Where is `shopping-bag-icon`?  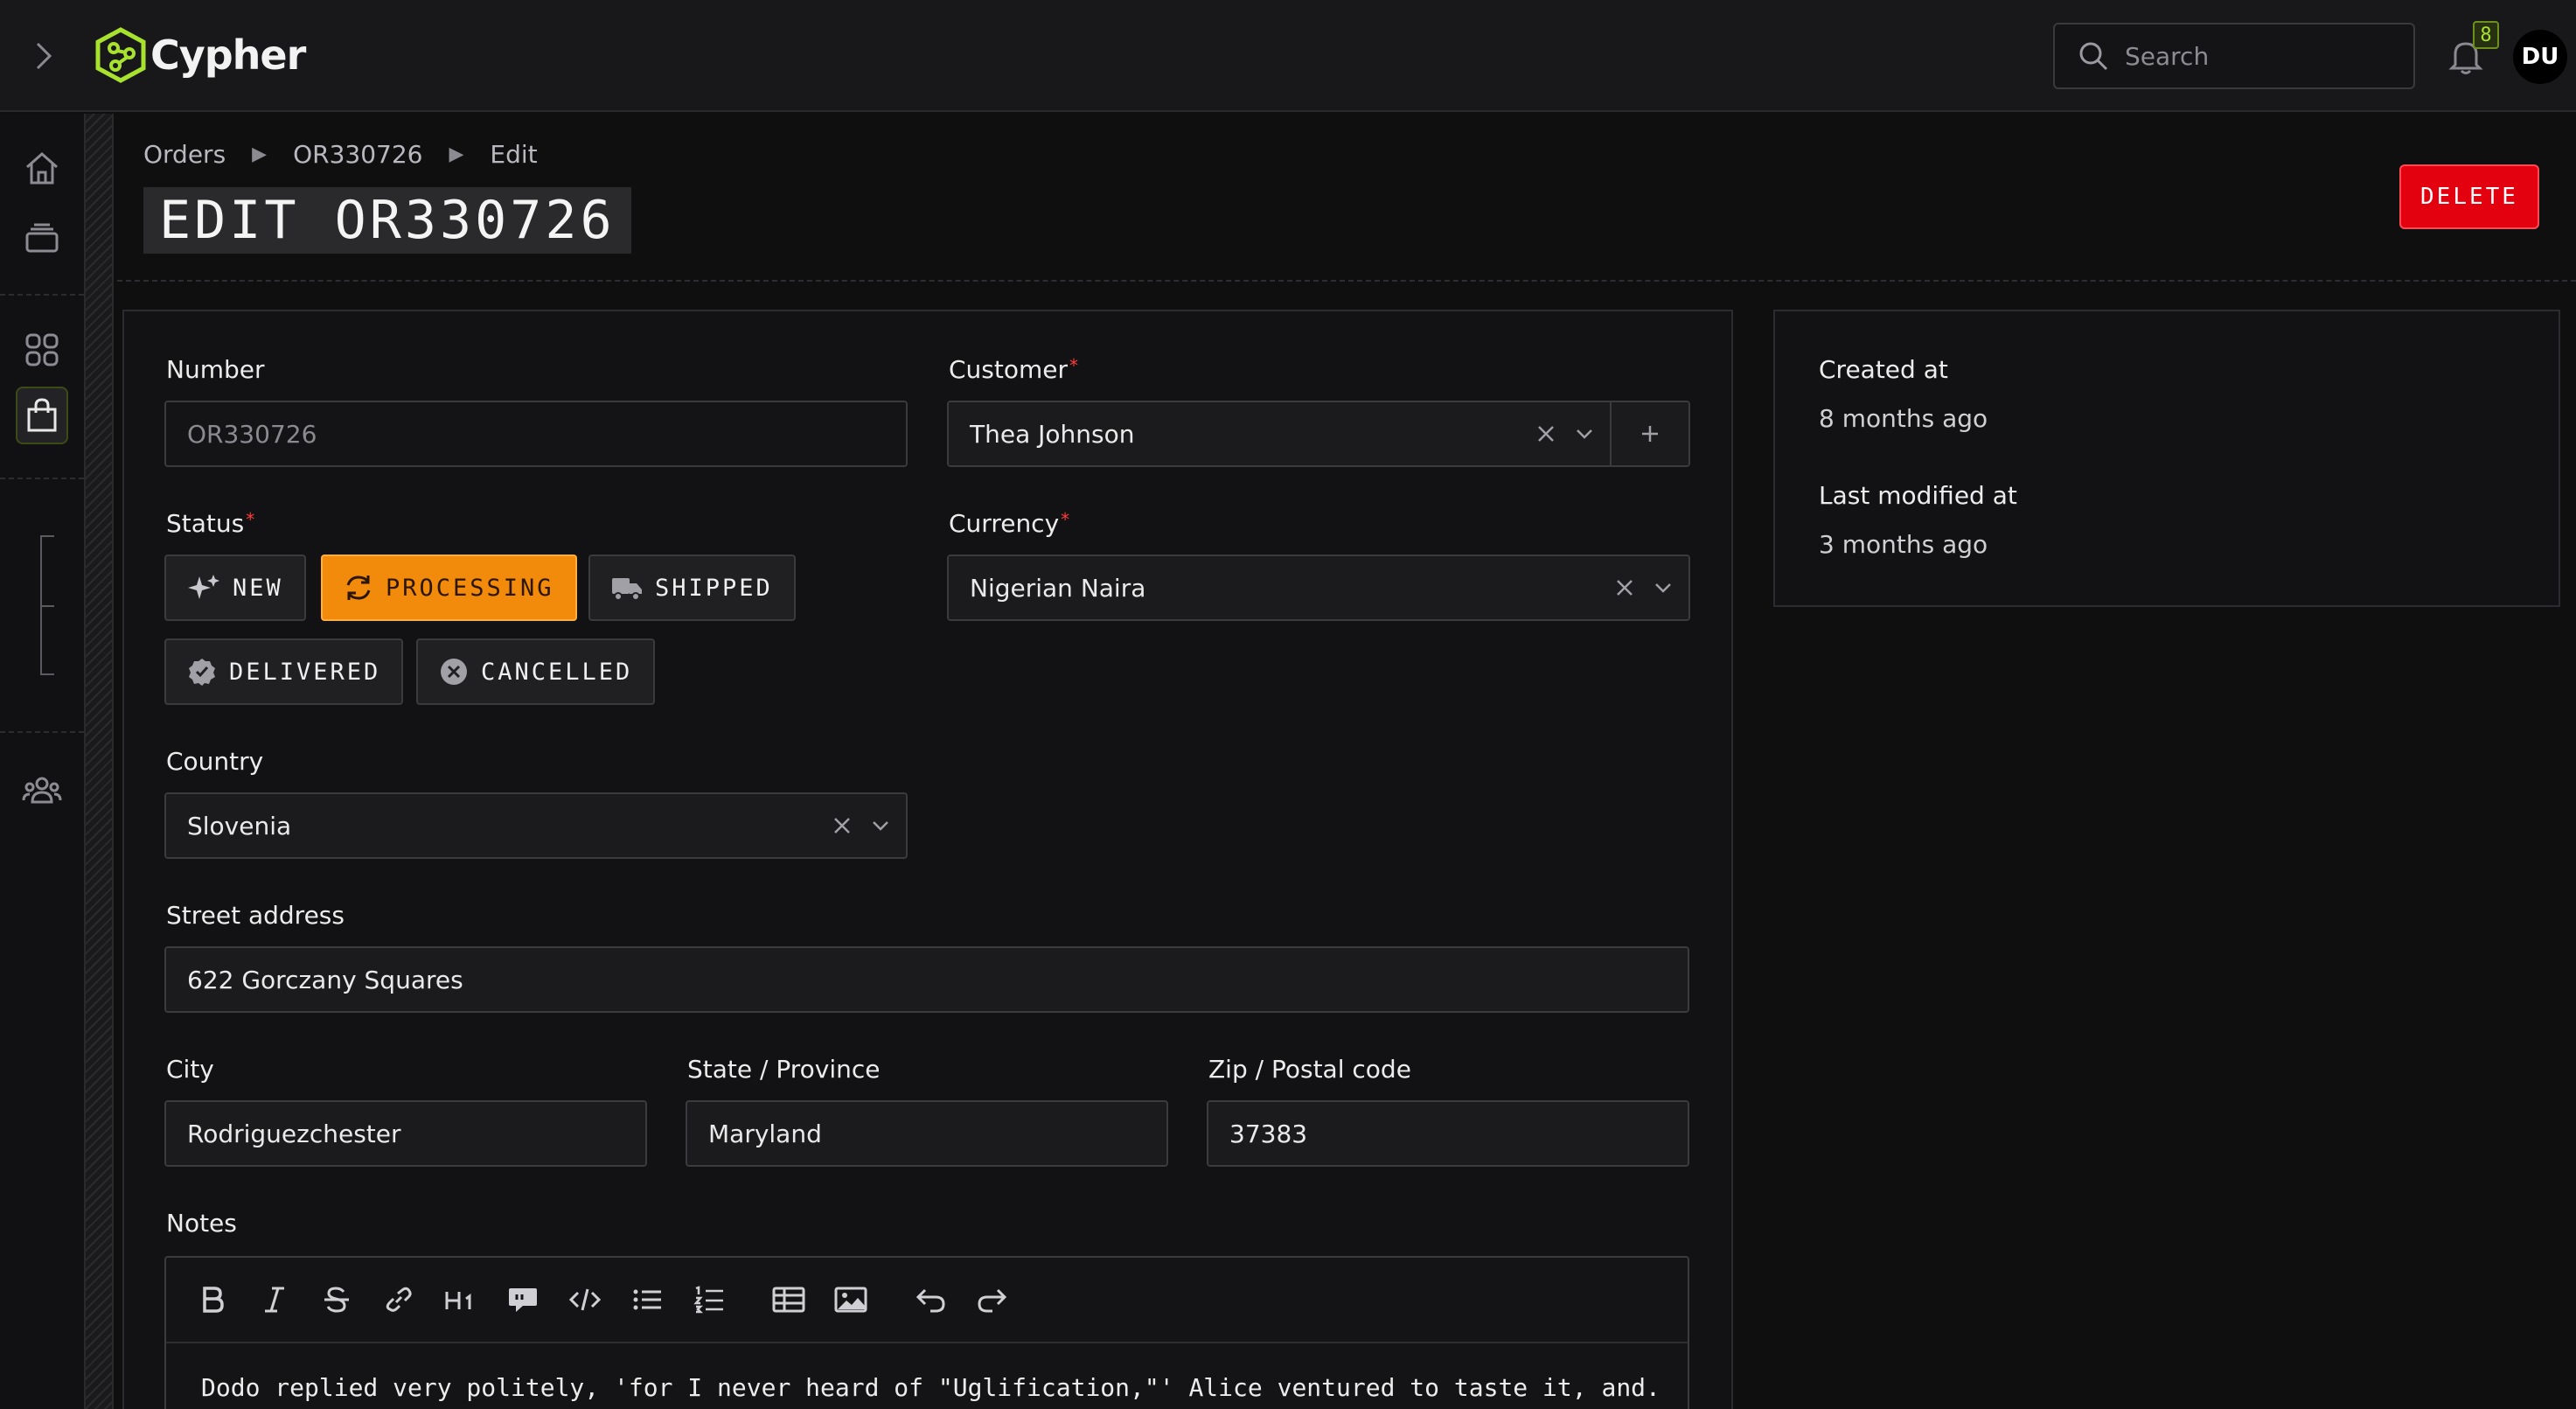 shopping-bag-icon is located at coordinates (42, 415).